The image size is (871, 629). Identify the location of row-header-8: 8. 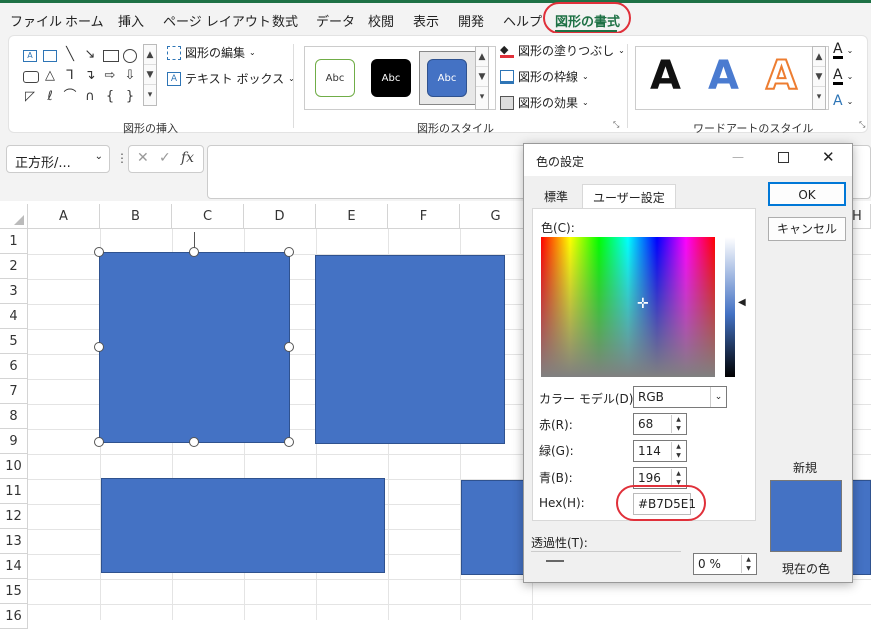
(14, 416).